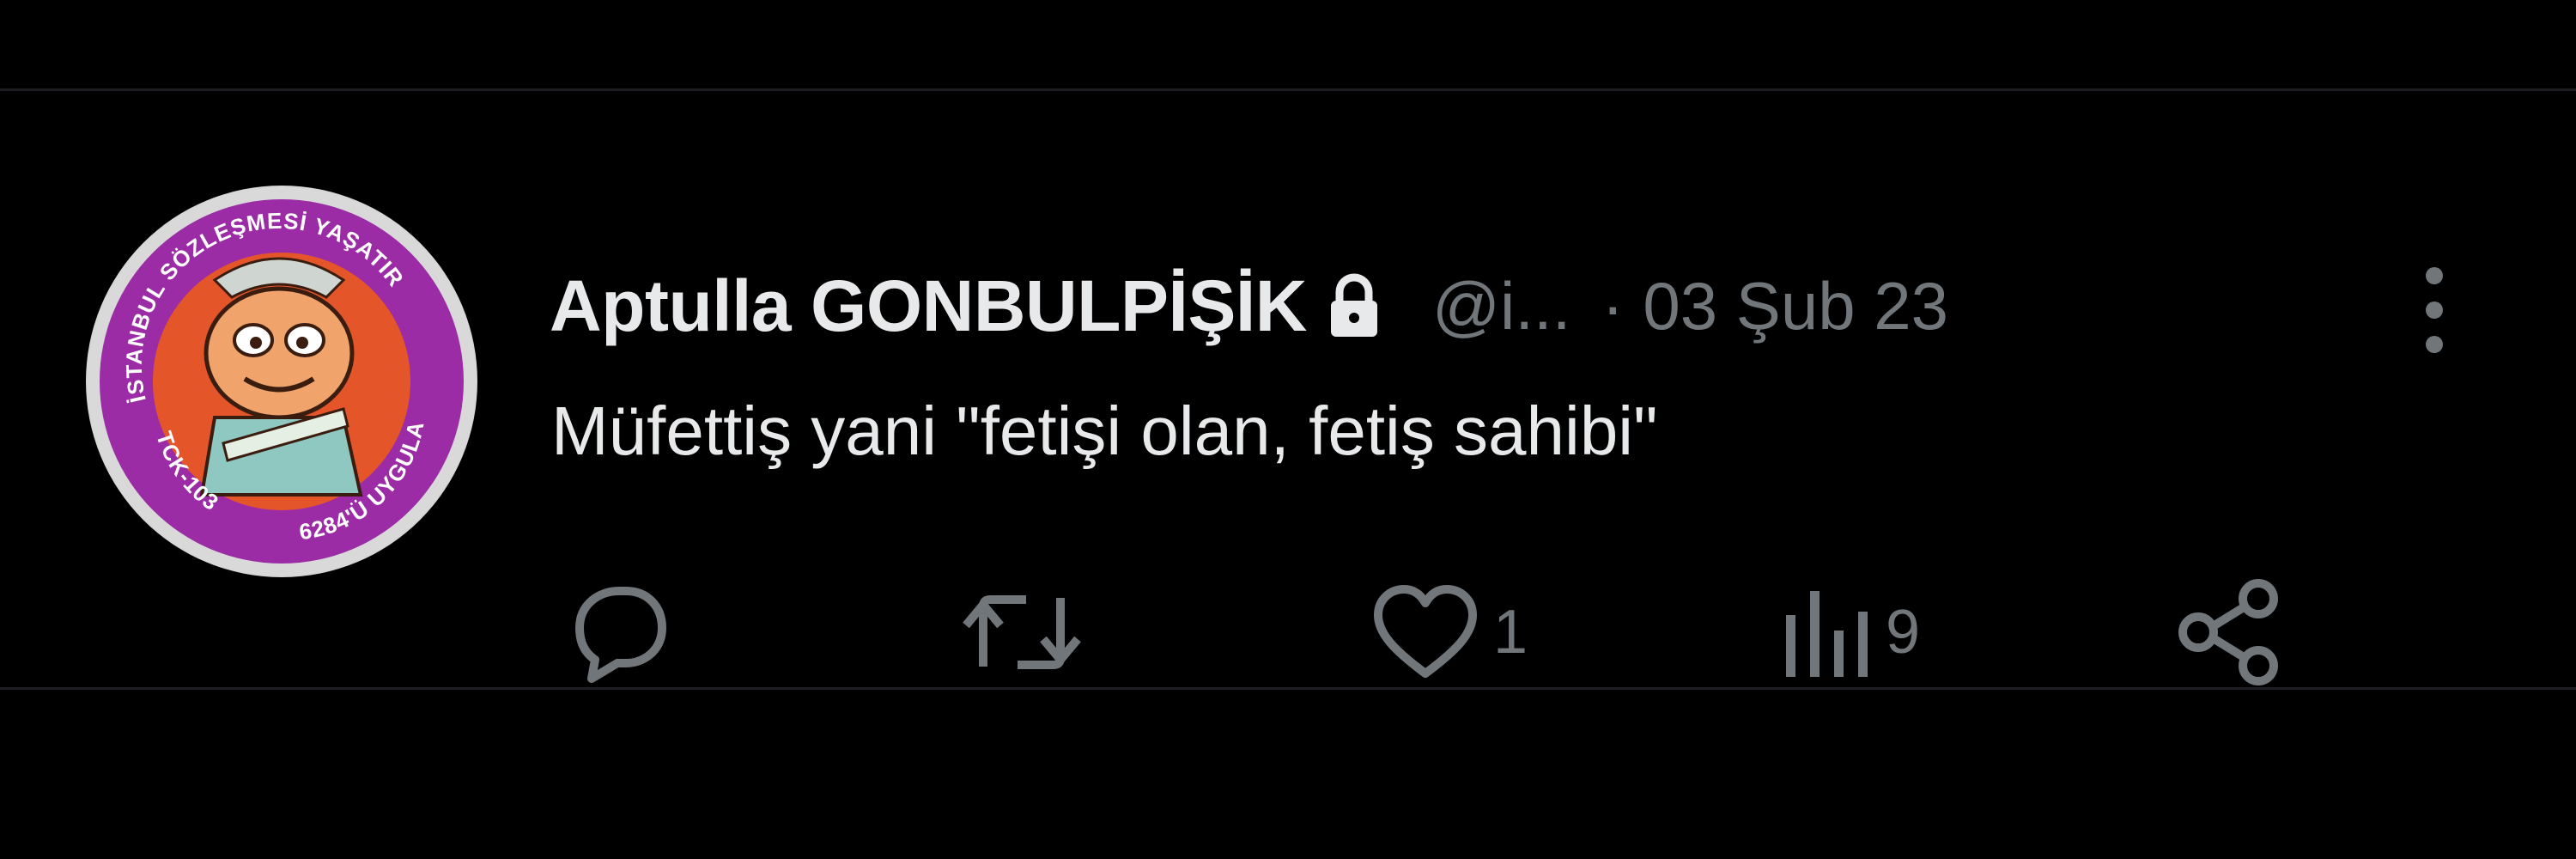 Image resolution: width=2576 pixels, height=859 pixels. I want to click on share-icon, so click(2228, 632).